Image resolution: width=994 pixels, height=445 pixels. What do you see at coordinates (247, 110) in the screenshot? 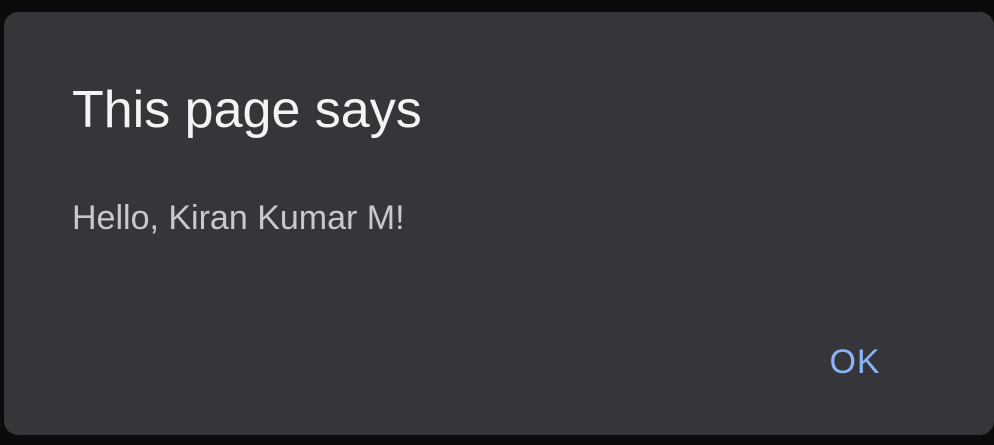
I see `dialog-title: This page says` at bounding box center [247, 110].